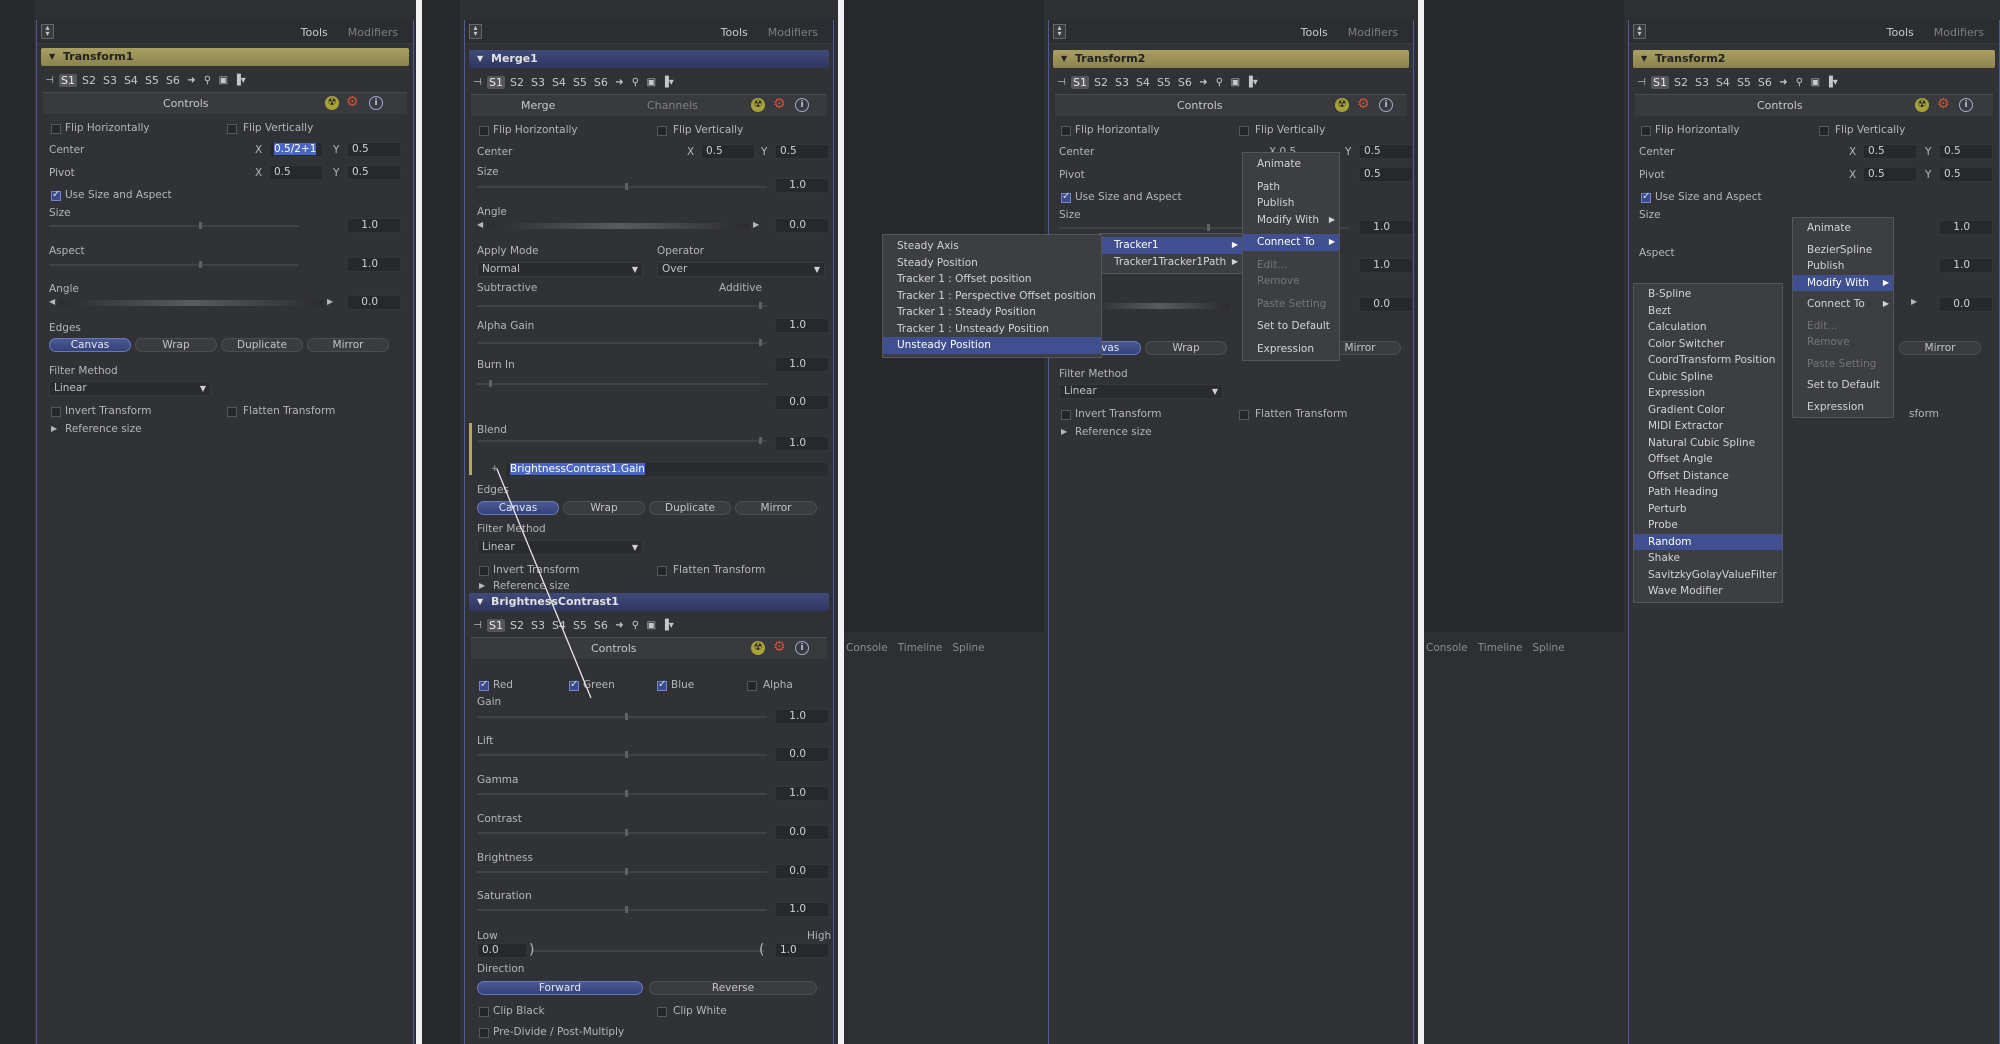 The image size is (2000, 1044). I want to click on menu-modifier-item: Perturb, so click(1708, 509).